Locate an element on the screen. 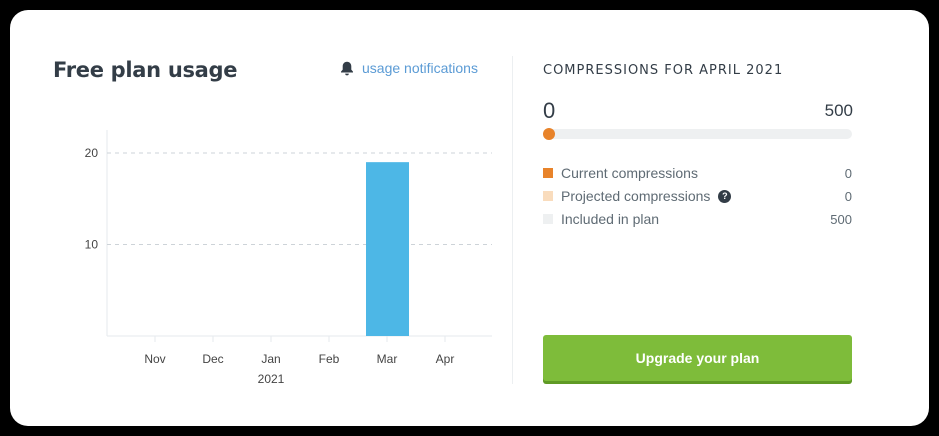 The height and width of the screenshot is (436, 939). x-tick-label: Mar is located at coordinates (387, 359).